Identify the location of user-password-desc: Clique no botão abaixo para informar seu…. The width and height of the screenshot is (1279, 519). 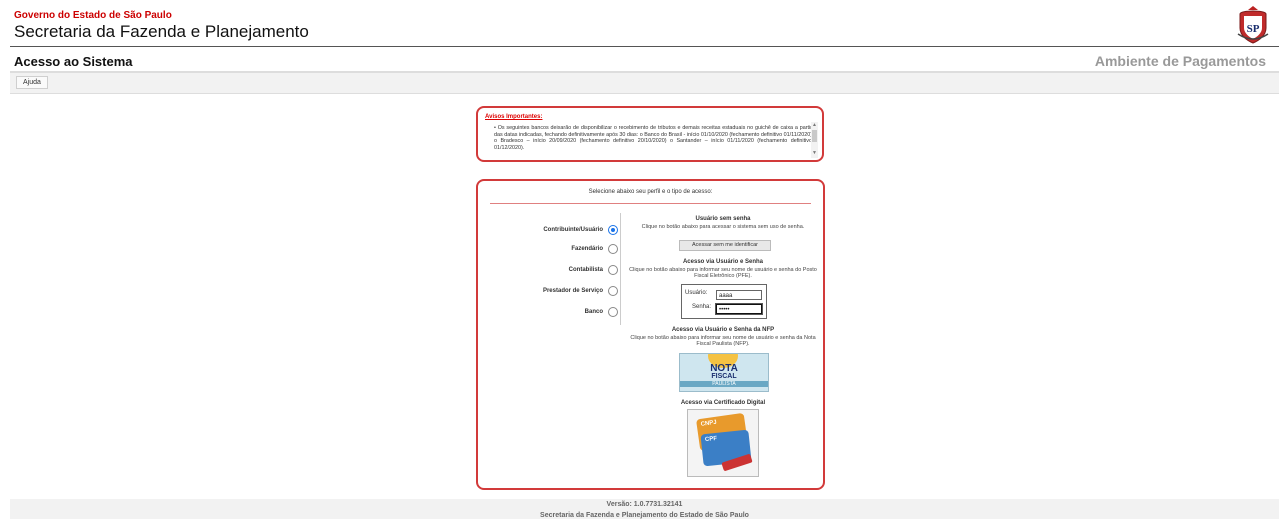
(723, 273).